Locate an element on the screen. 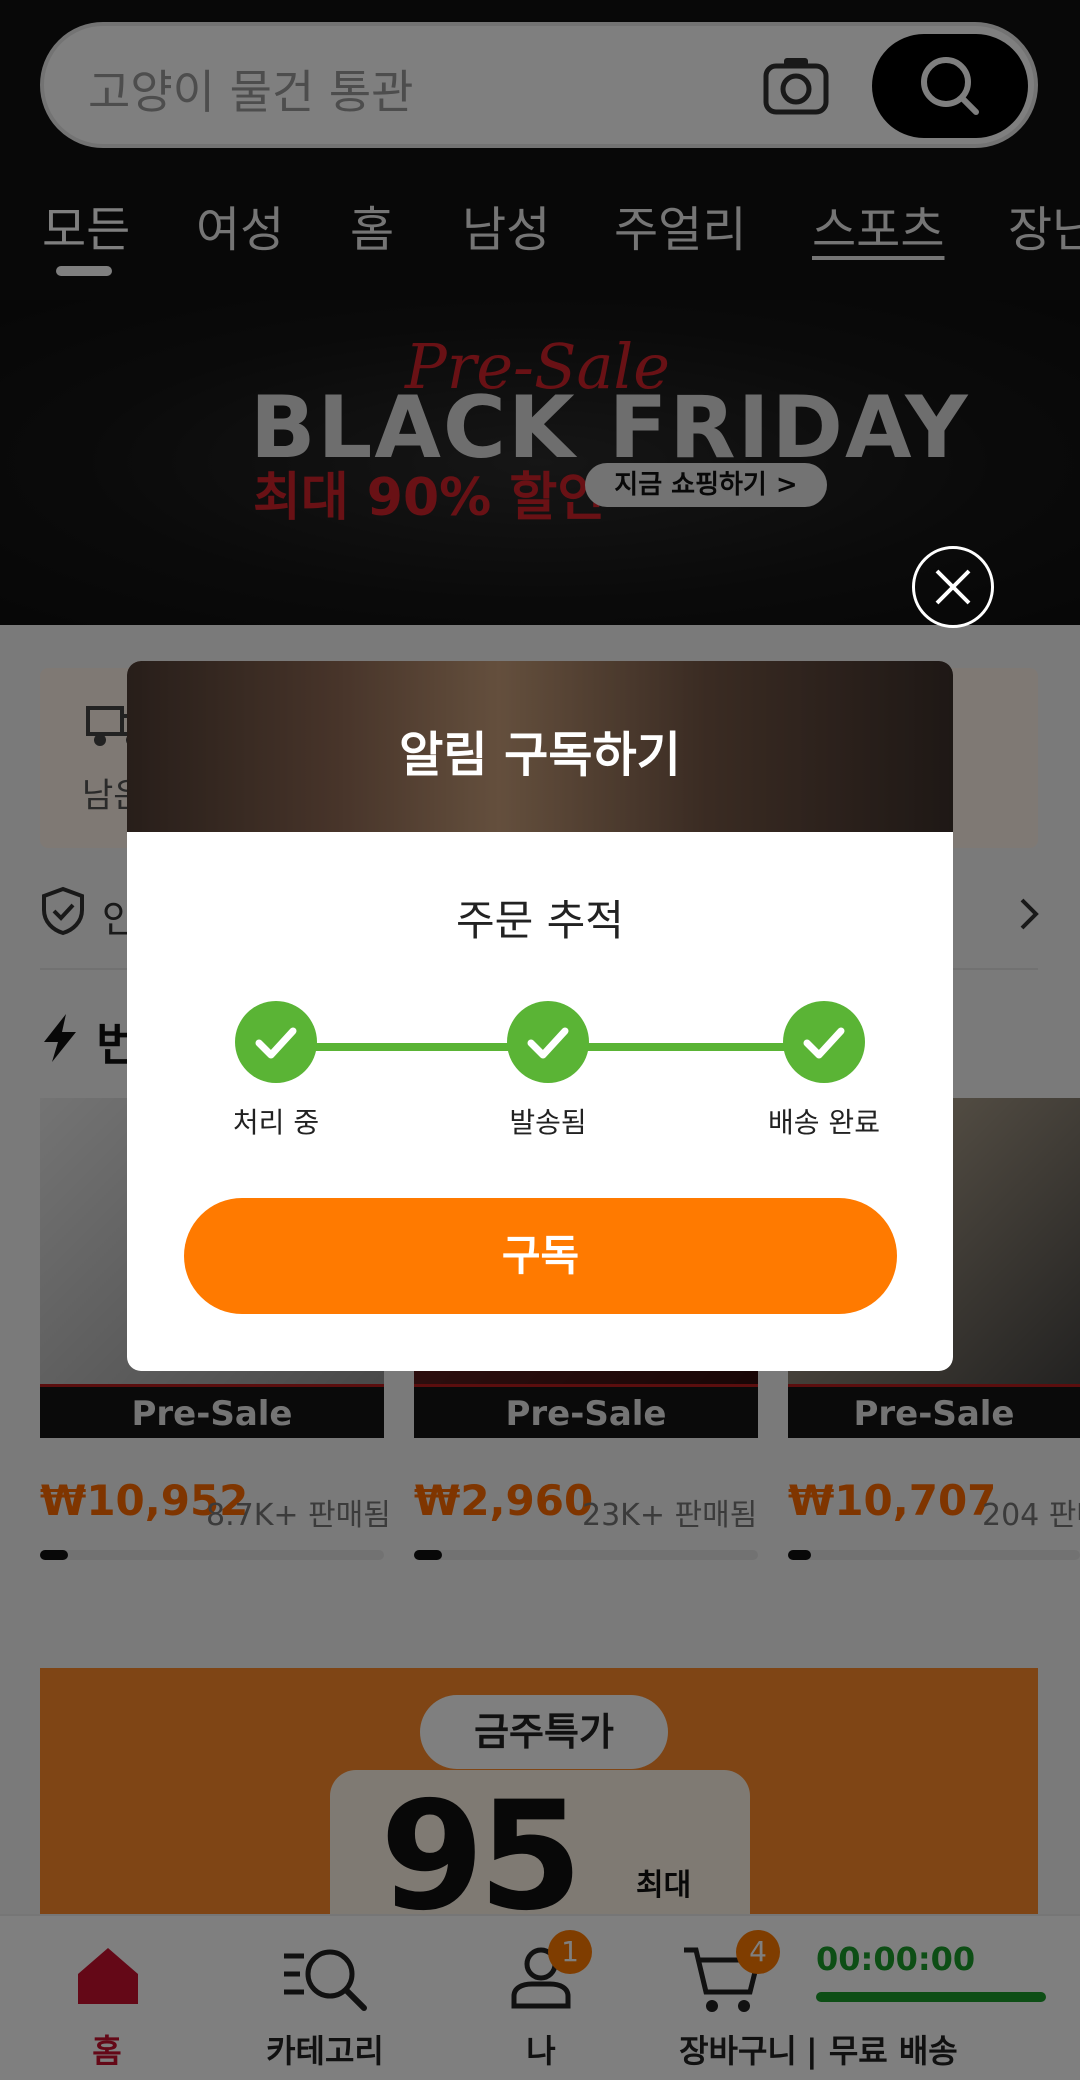 Image resolution: width=1080 pixels, height=2080 pixels. step-delivered-label: 배송 완료 is located at coordinates (824, 1122).